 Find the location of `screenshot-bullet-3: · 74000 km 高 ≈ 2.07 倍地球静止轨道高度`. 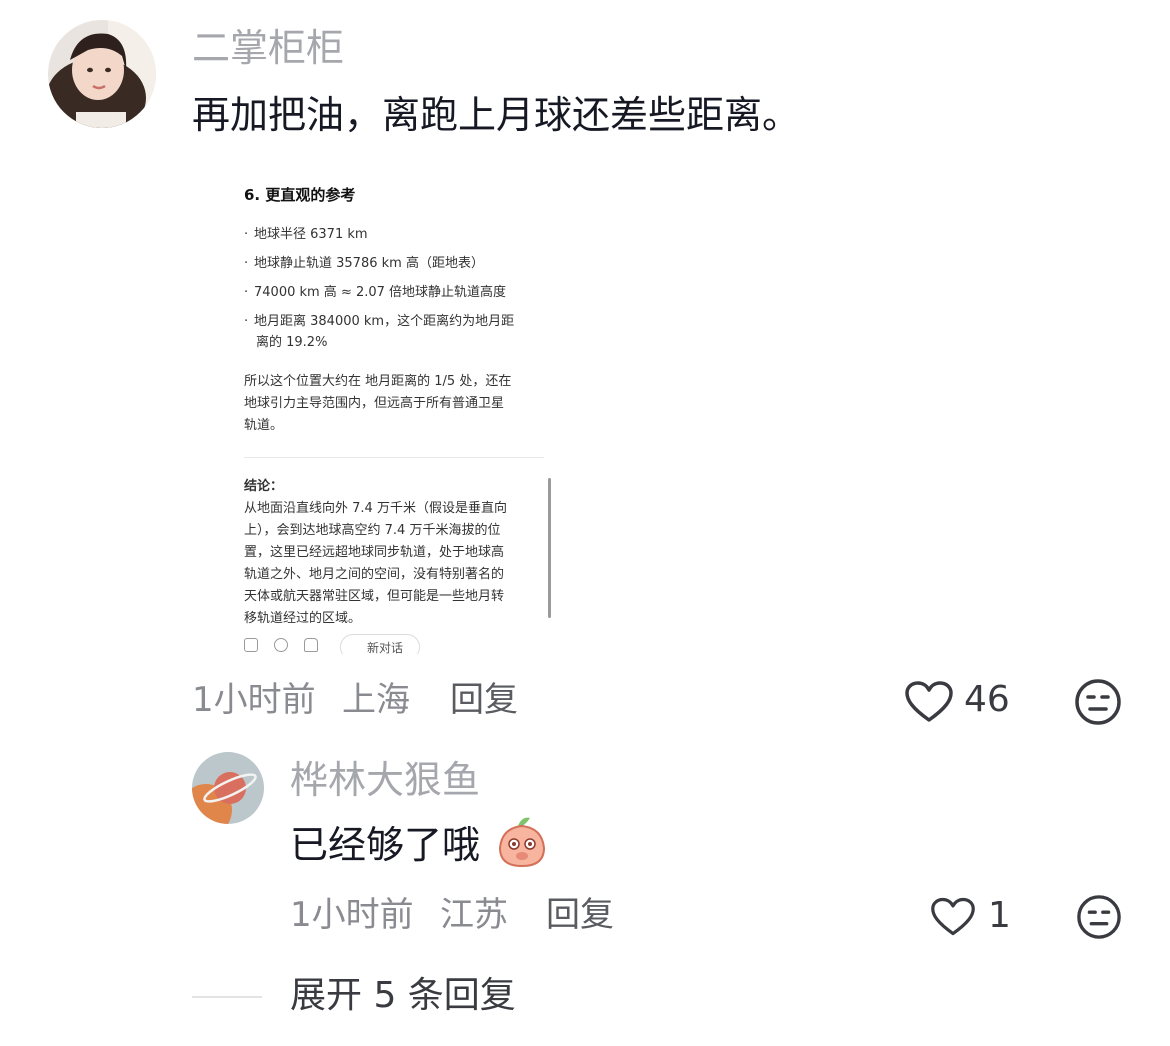

screenshot-bullet-3: · 74000 km 高 ≈ 2.07 倍地球静止轨道高度 is located at coordinates (375, 292).